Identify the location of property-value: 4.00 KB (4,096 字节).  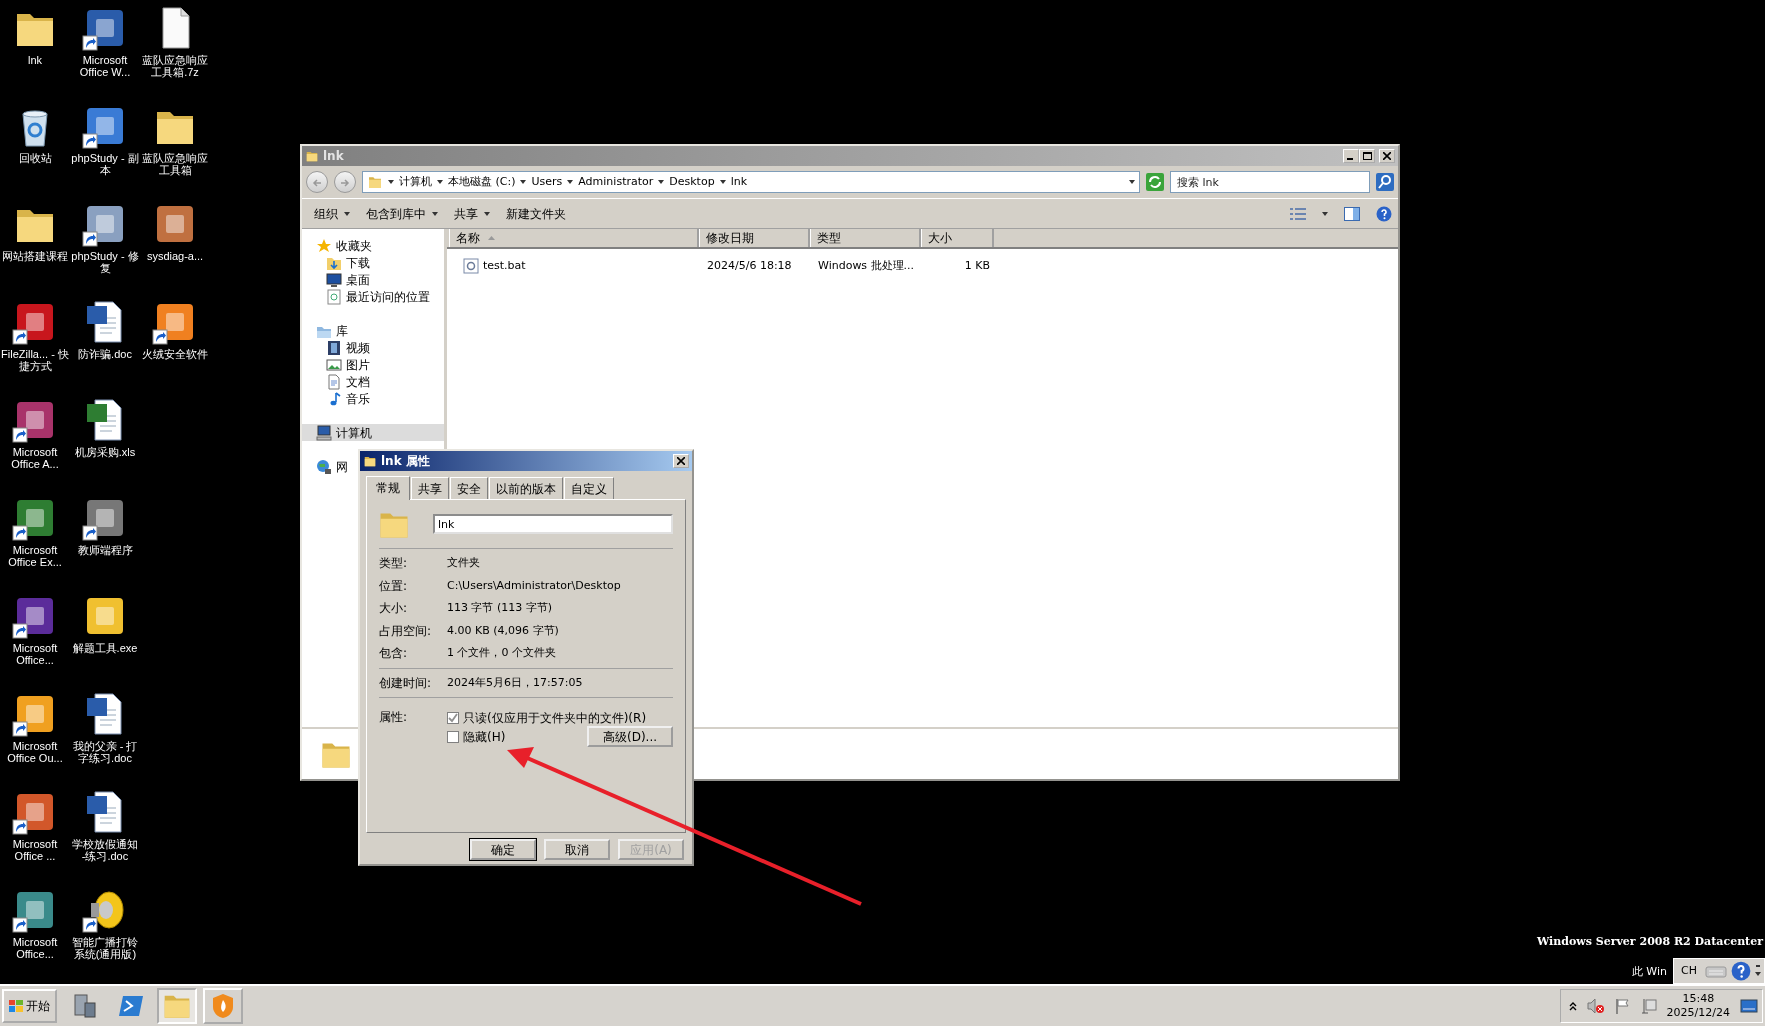
(503, 630).